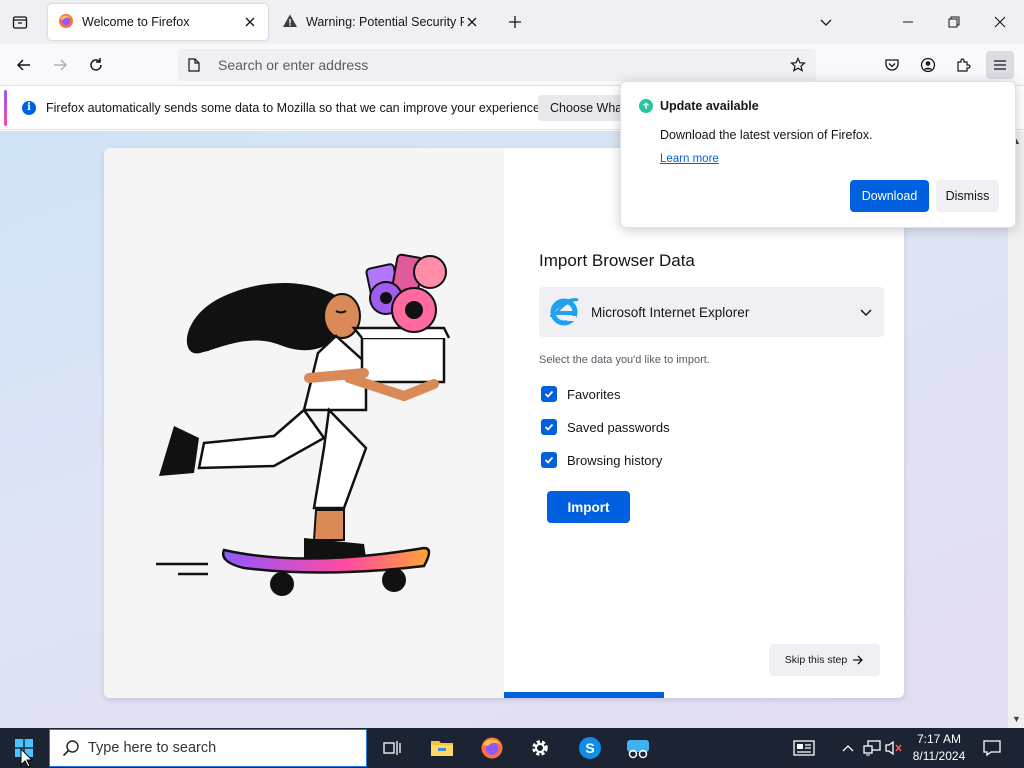 Image resolution: width=1024 pixels, height=768 pixels. I want to click on onboarding-progress, so click(704, 695).